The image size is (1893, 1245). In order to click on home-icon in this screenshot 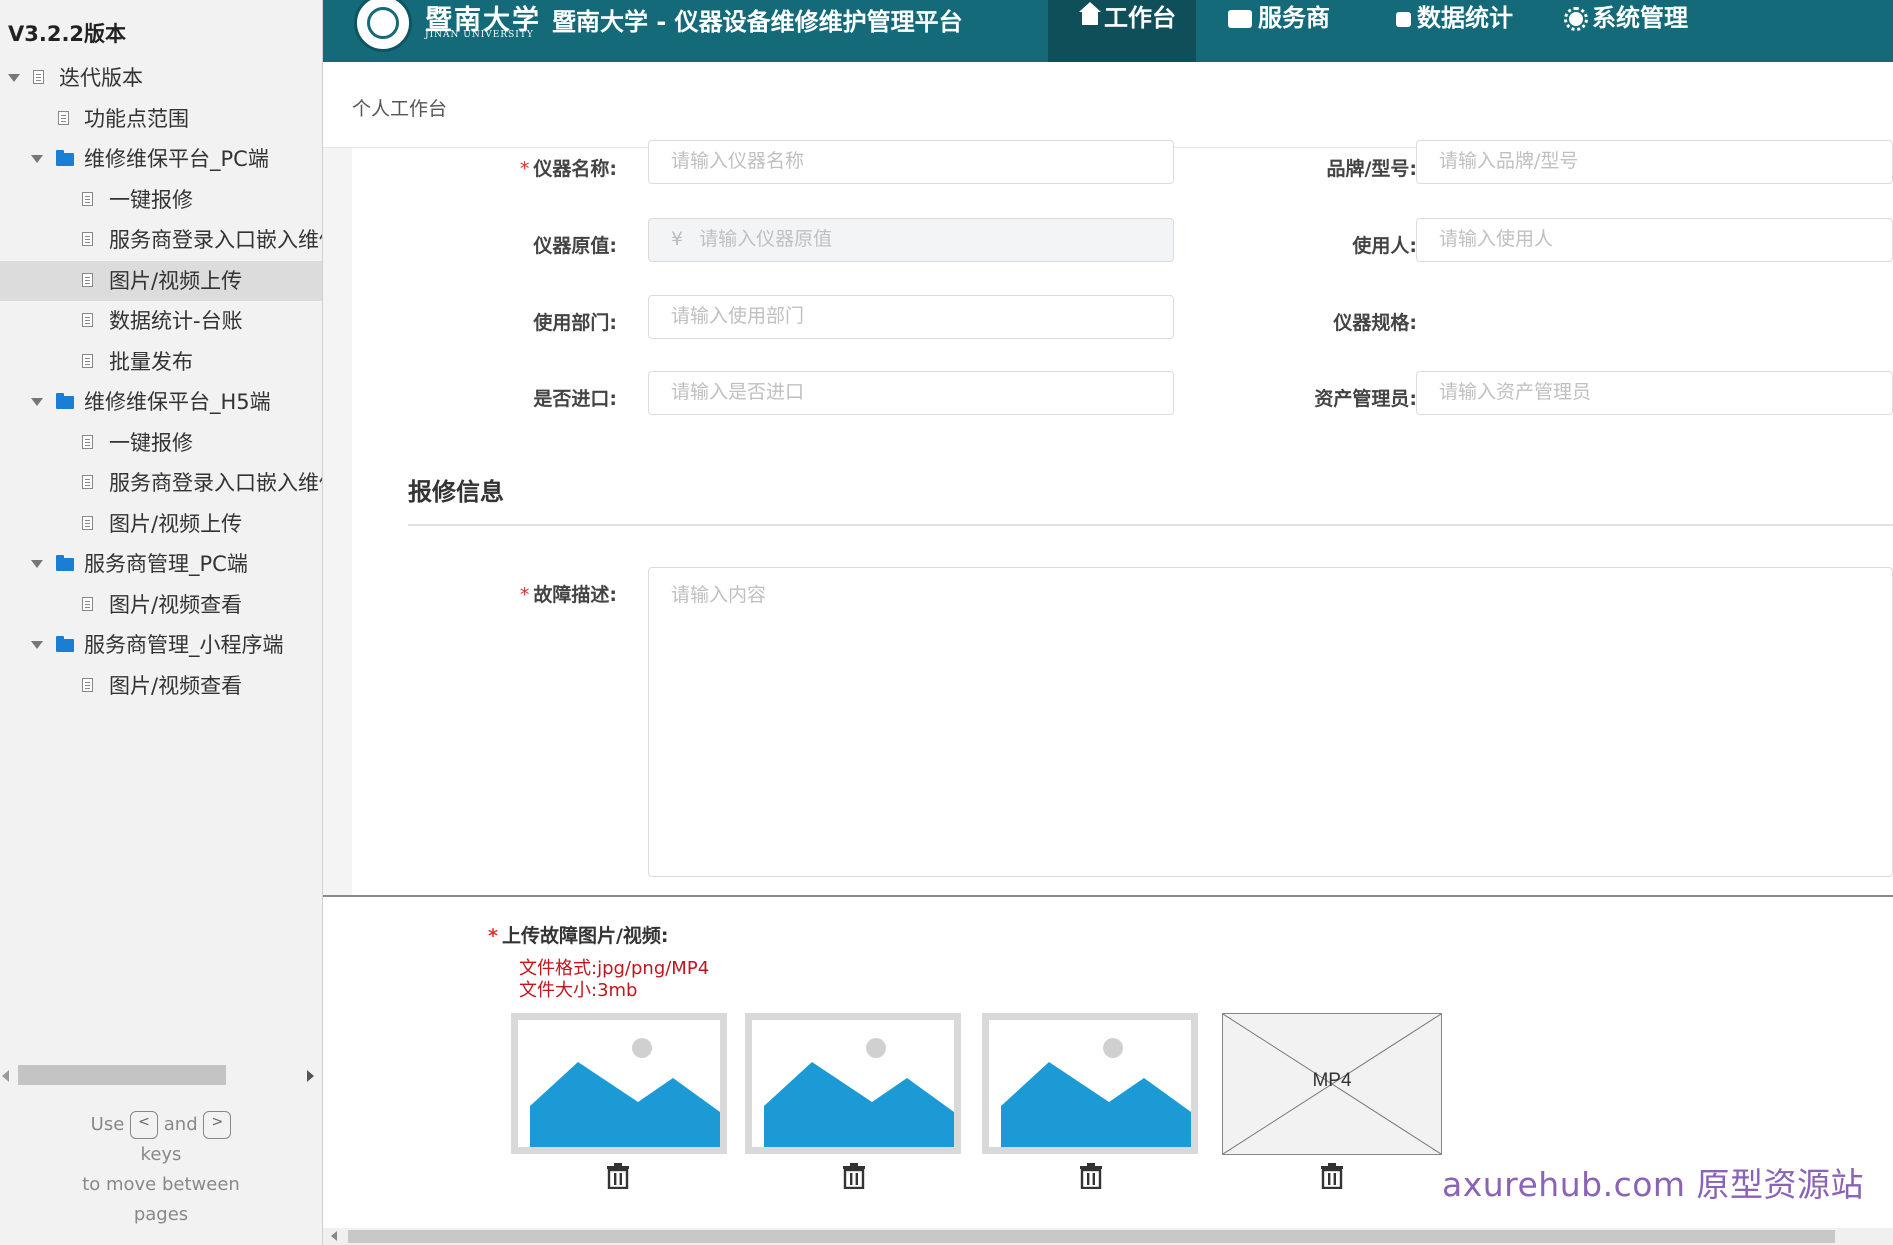, I will do `click(1090, 13)`.